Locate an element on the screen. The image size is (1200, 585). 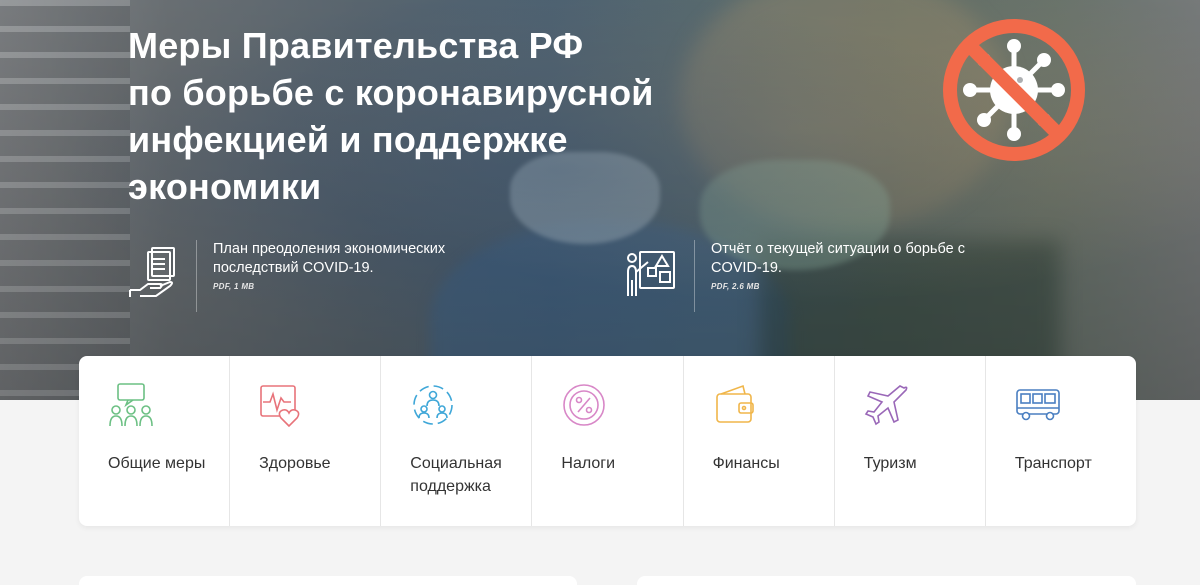
document-meta: PDF, 2.6 MB is located at coordinates (735, 286).